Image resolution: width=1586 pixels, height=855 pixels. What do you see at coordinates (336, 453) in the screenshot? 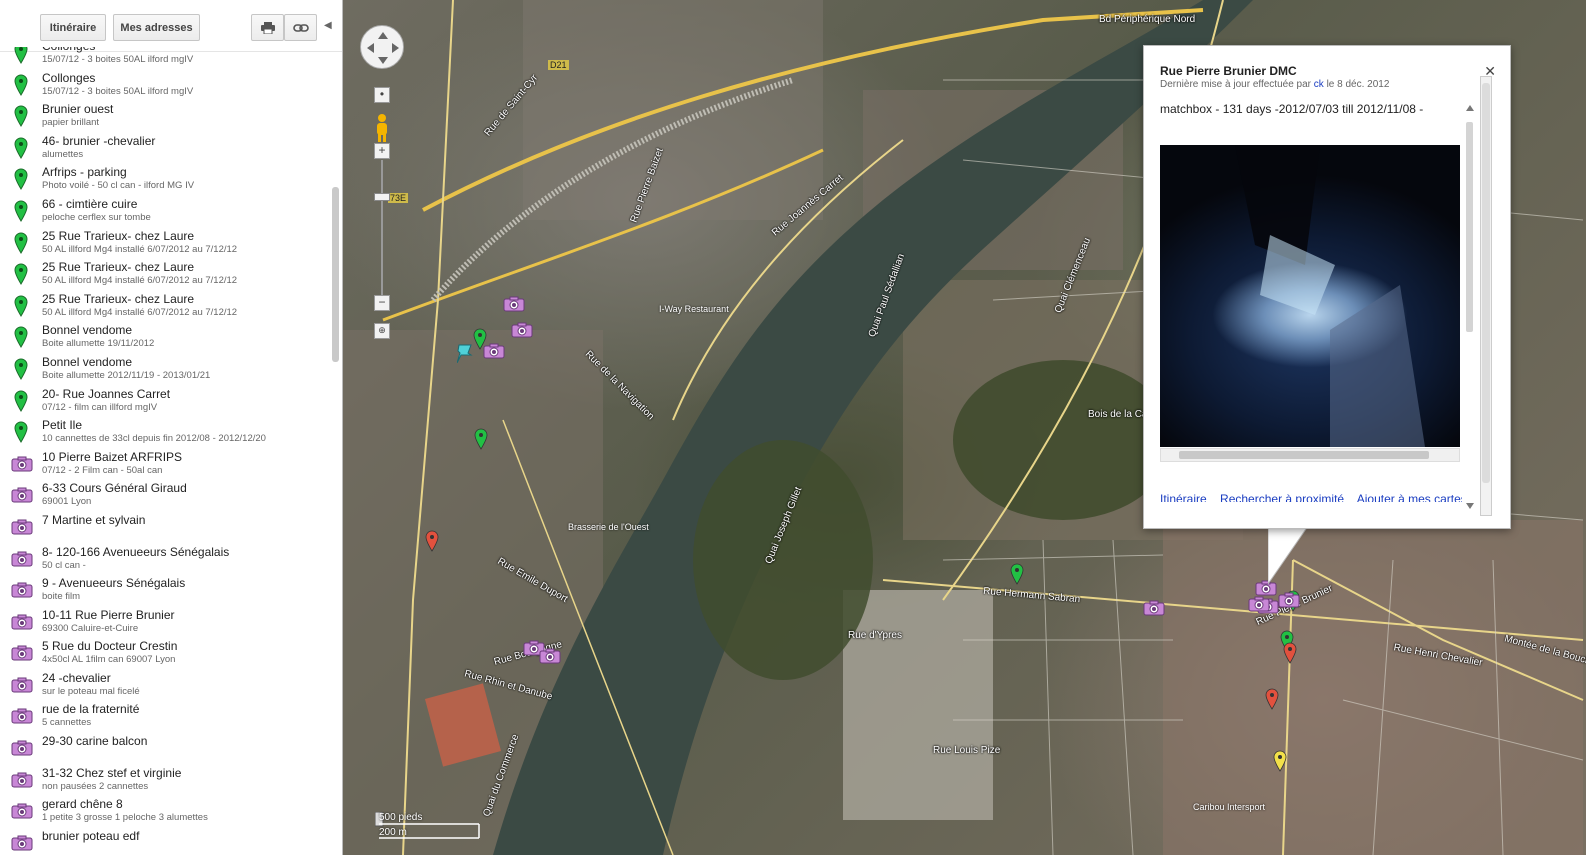
I see `sidebar-scrollbar` at bounding box center [336, 453].